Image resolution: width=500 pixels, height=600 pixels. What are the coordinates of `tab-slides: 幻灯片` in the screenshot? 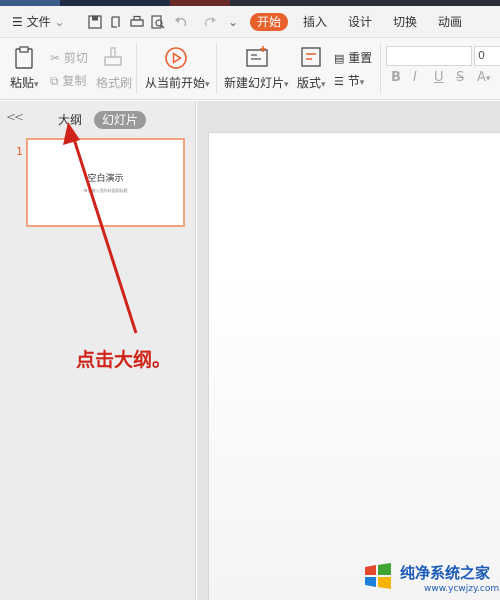 It's located at (120, 120).